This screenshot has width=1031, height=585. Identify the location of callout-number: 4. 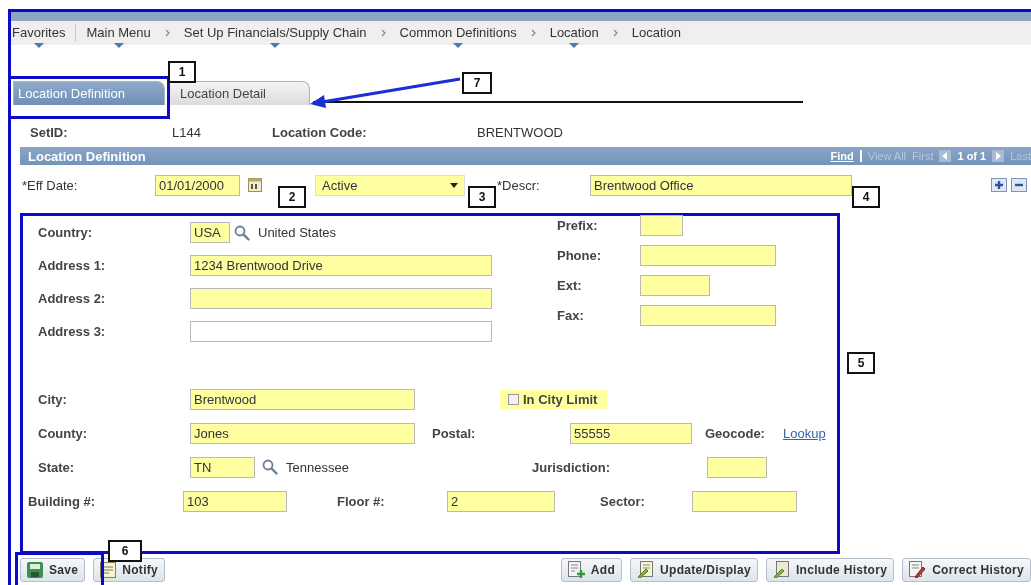
(866, 197).